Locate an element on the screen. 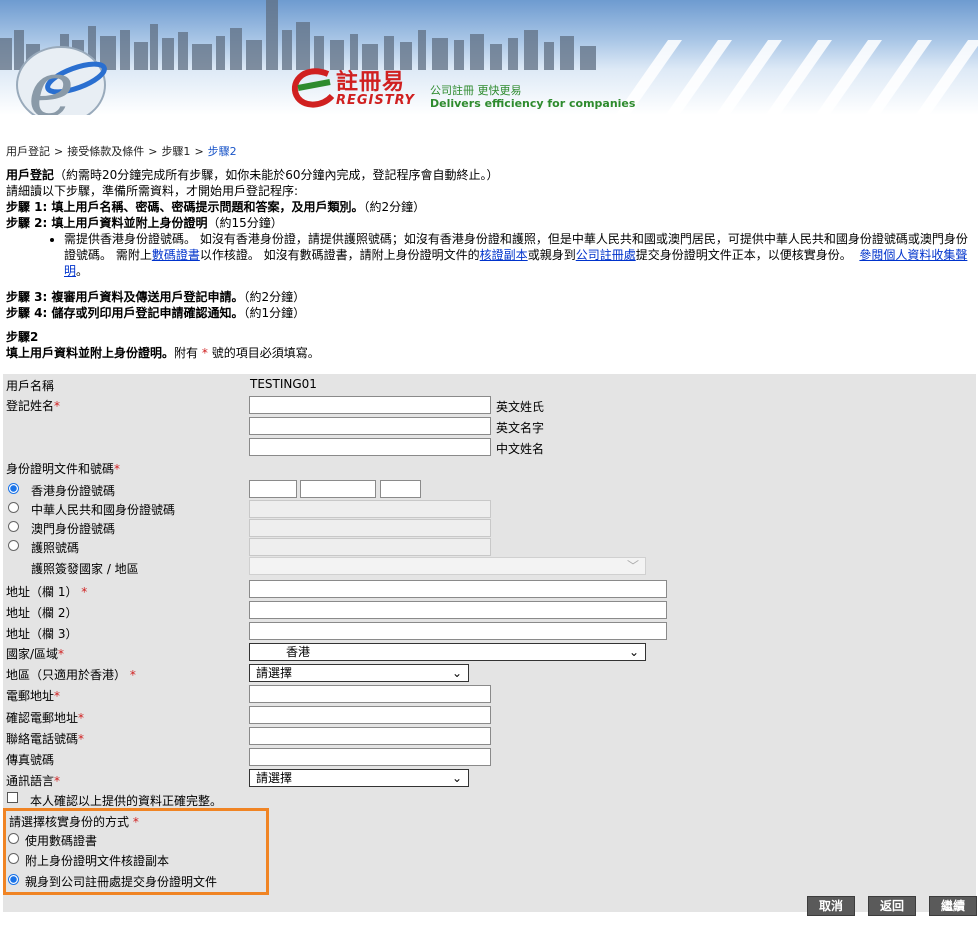 Image resolution: width=978 pixels, height=927 pixels. passport-country-select: ﹀ is located at coordinates (447, 566).